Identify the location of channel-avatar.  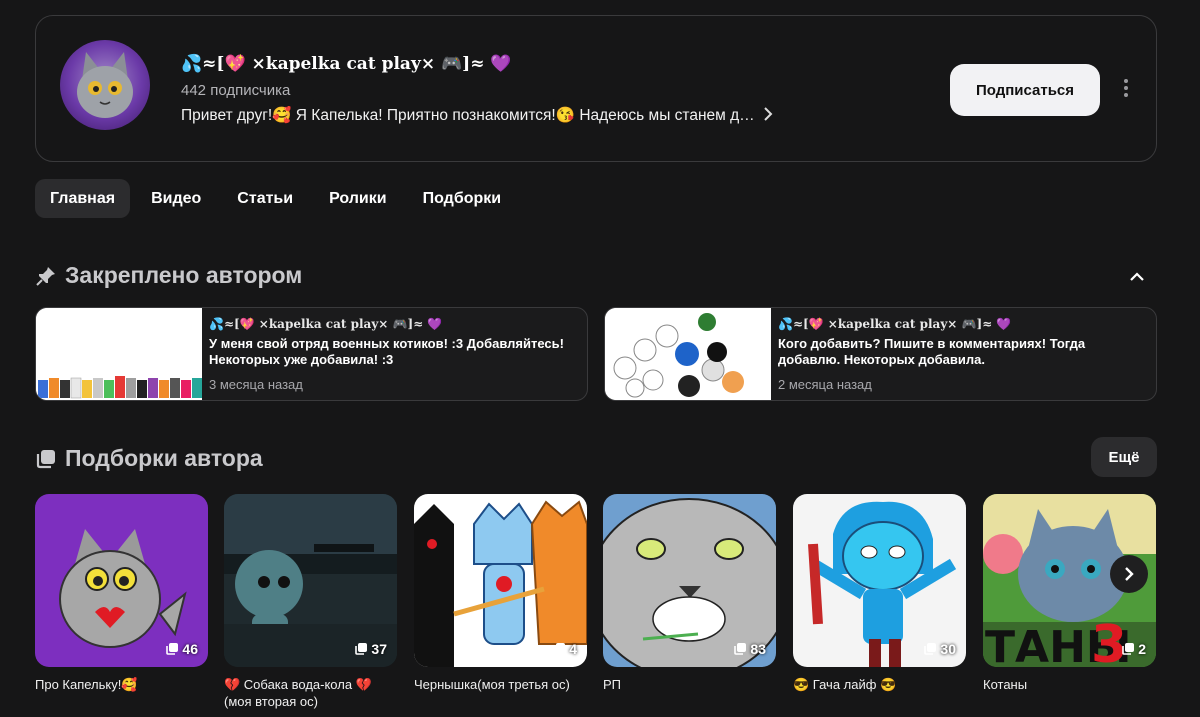
(105, 85).